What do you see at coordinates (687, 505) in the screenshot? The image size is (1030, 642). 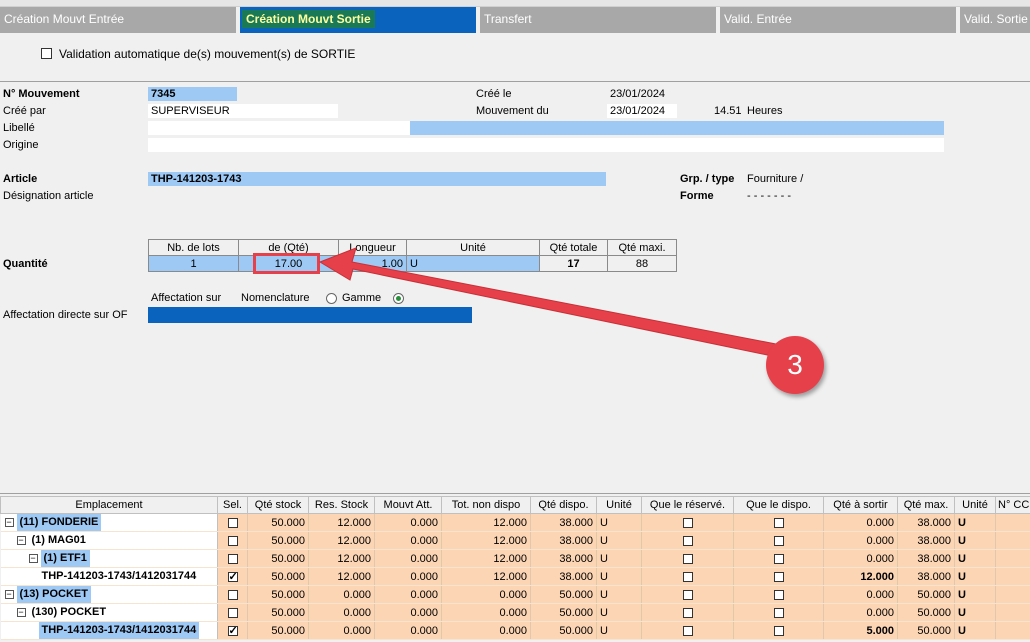 I see `grid-header-que-reserve: Que le réservé.` at bounding box center [687, 505].